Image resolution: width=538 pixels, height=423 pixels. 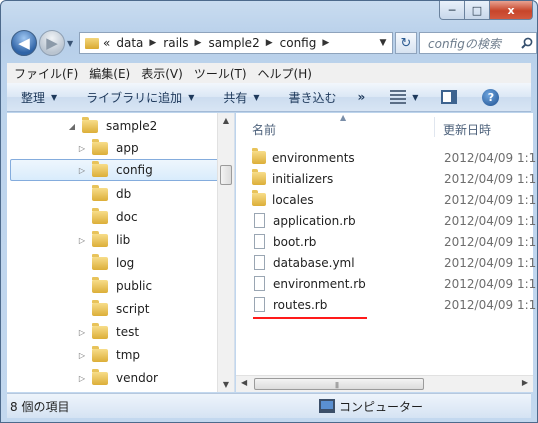 I want to click on scroll-left-icon: ◀, so click(x=244, y=382).